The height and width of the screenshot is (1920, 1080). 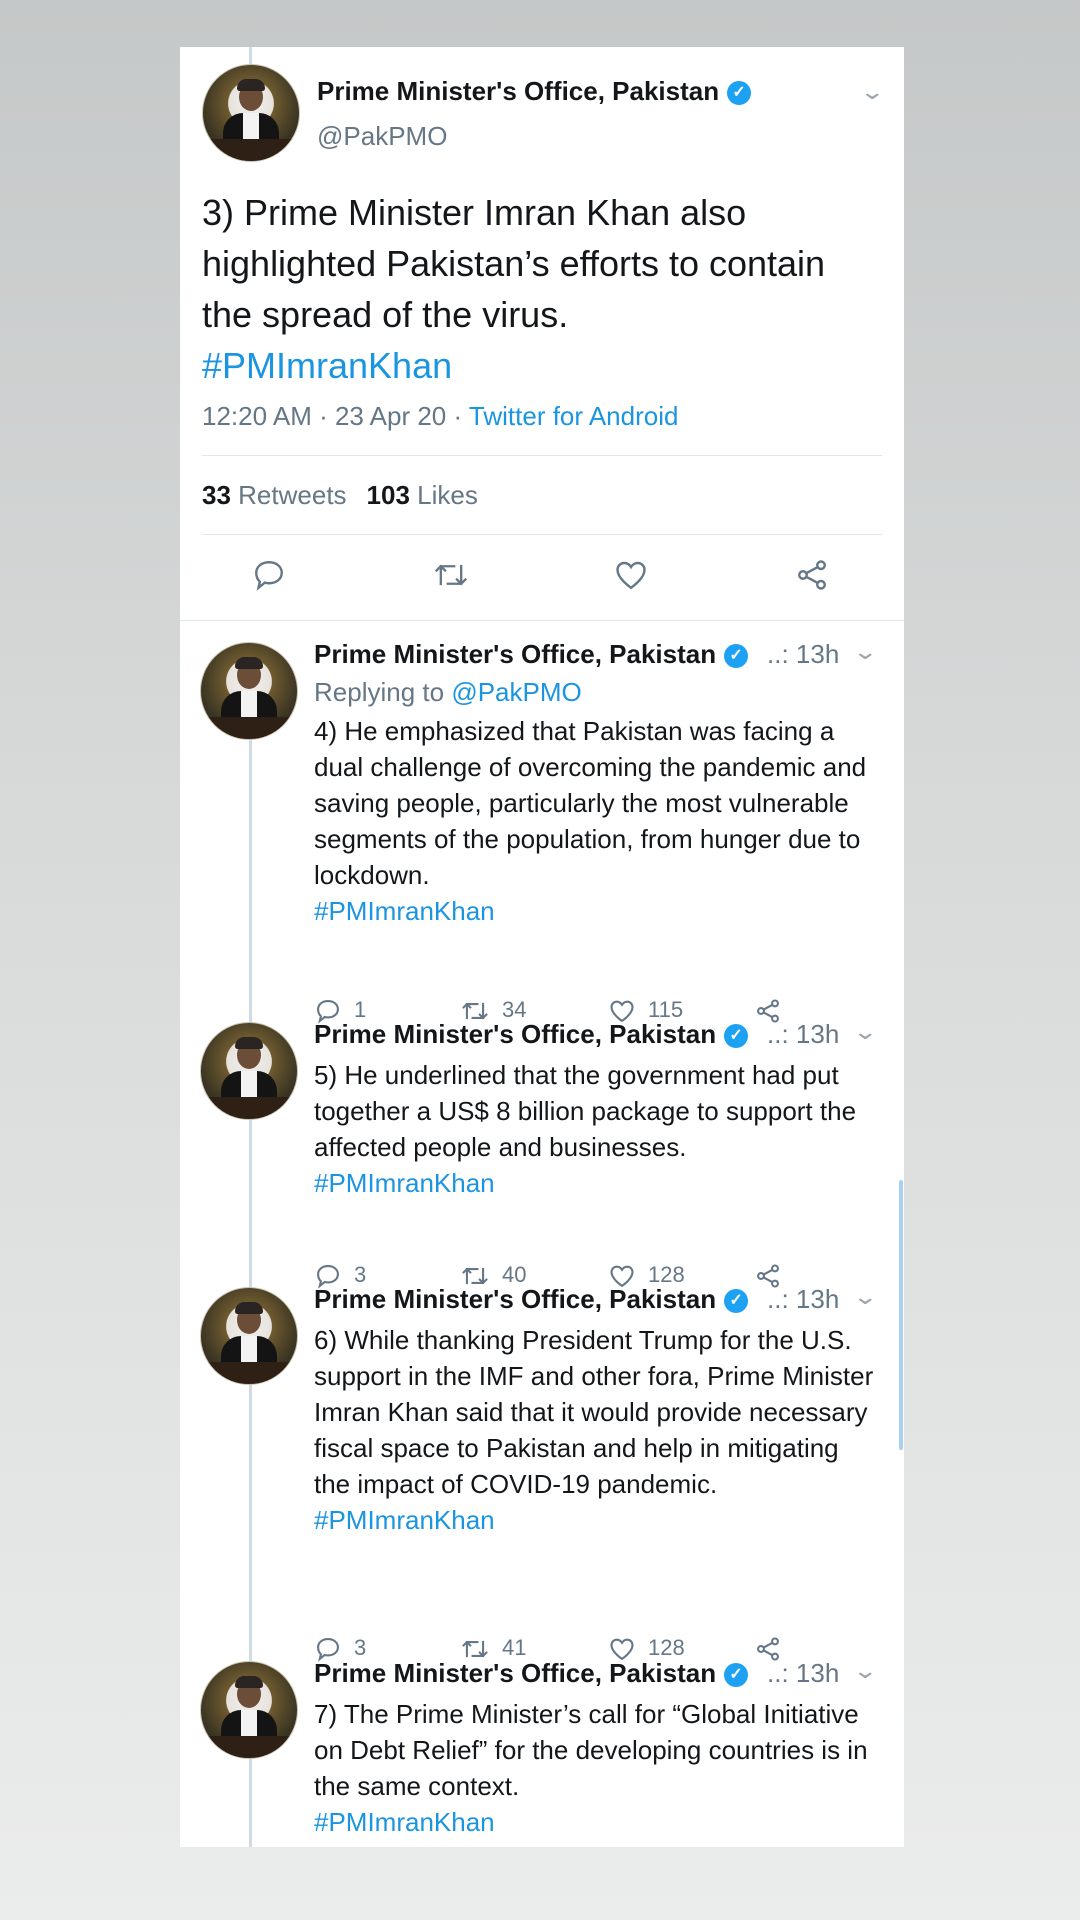 I want to click on tweet-timestamp: 12:20 AM · 23 Apr 20 ·, so click(x=335, y=416).